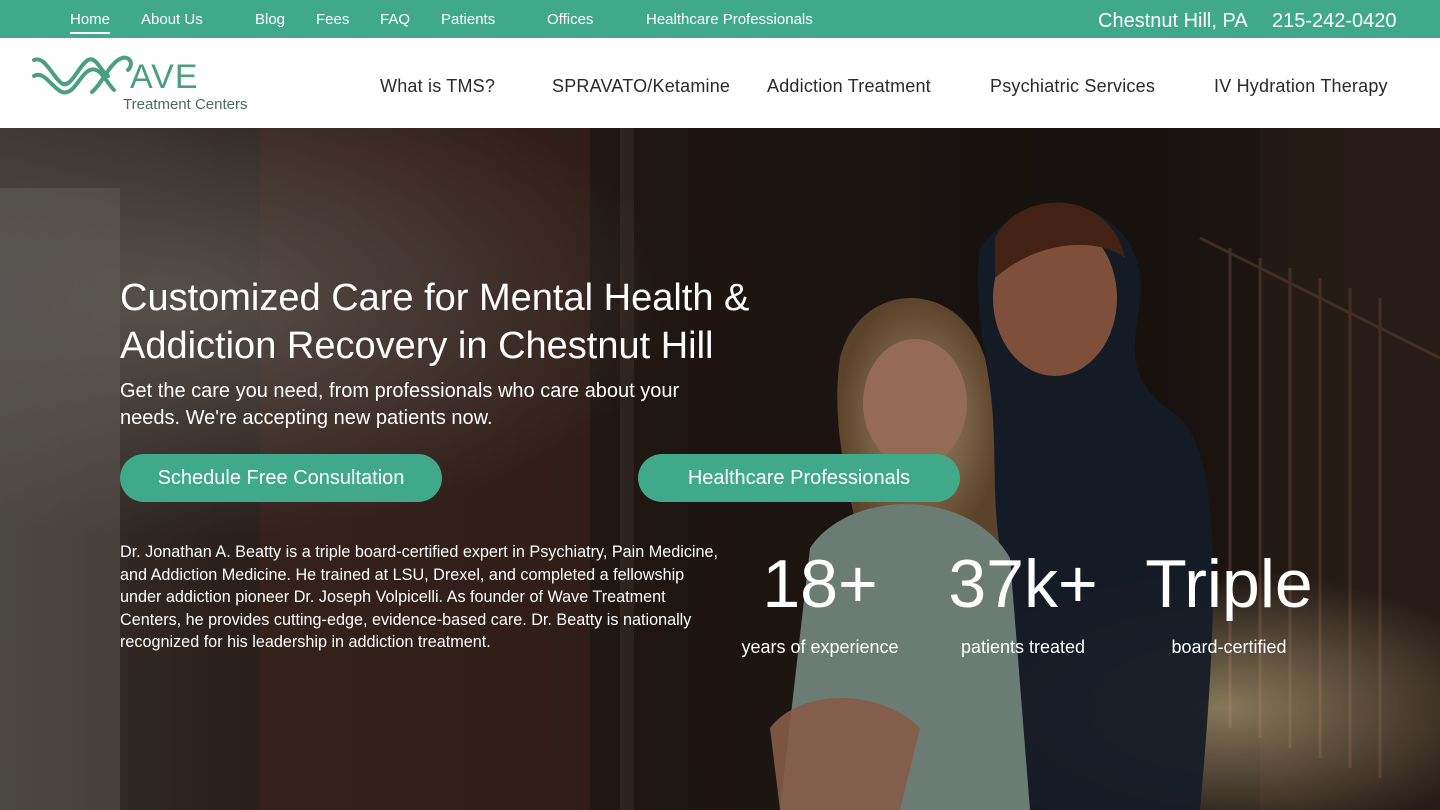 This screenshot has height=810, width=1440. I want to click on stat-label: years of experience, so click(820, 647).